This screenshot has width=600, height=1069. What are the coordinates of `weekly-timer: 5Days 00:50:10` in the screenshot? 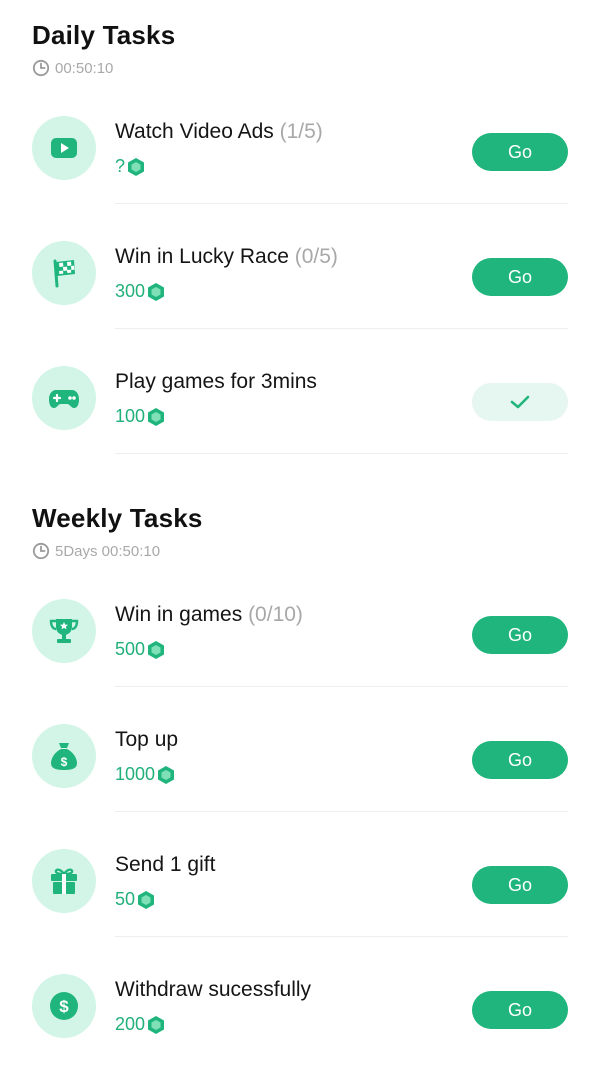 It's located at (96, 551).